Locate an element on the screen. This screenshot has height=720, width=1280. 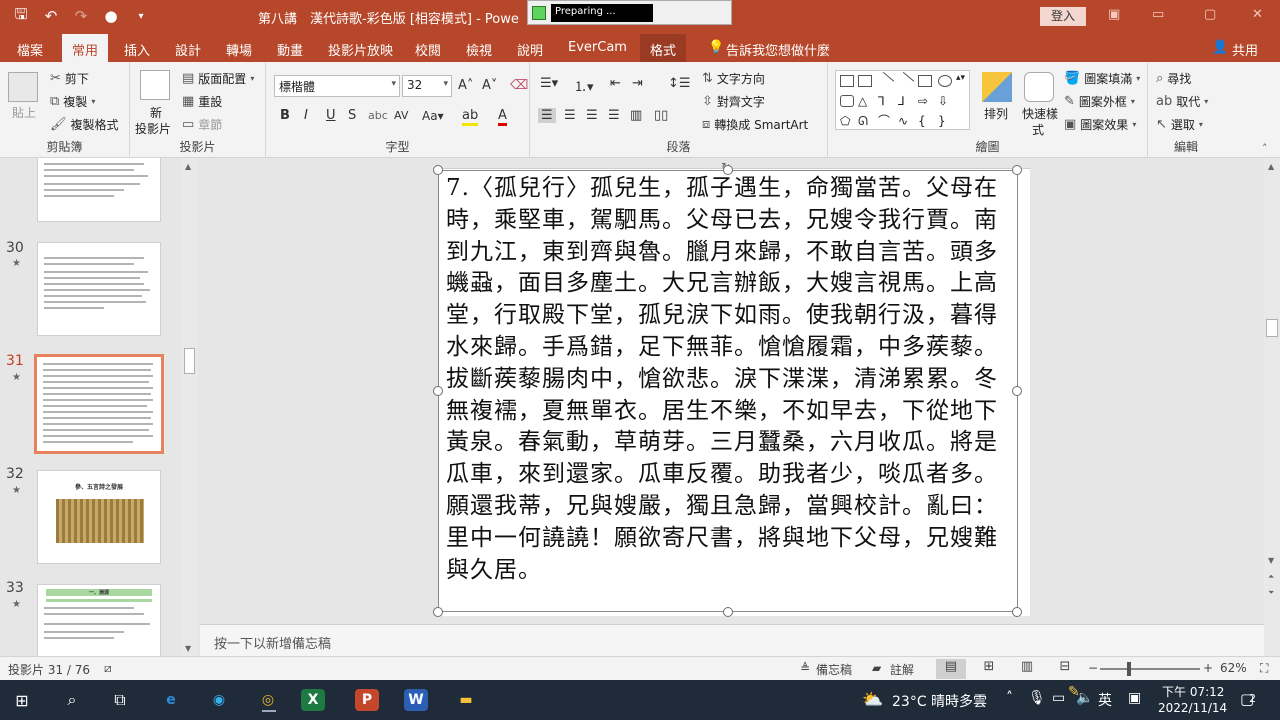
arrow-shape-icon is located at coordinates (905, 81).